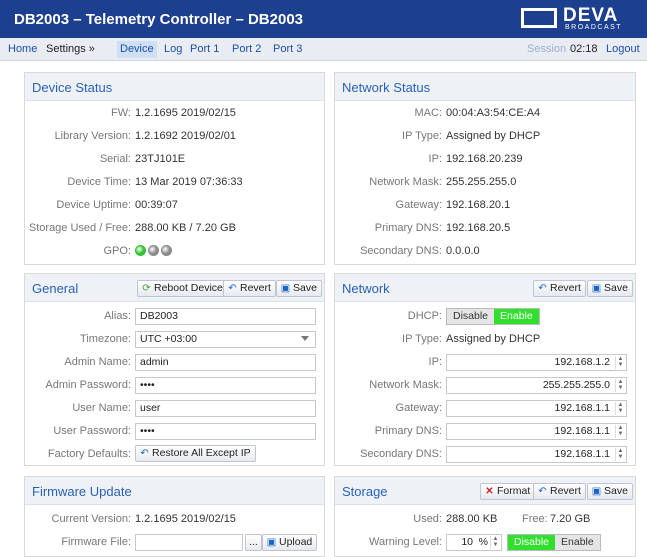 This screenshot has width=647, height=557. Describe the element at coordinates (22, 49) in the screenshot. I see `nav-home: Home` at that location.